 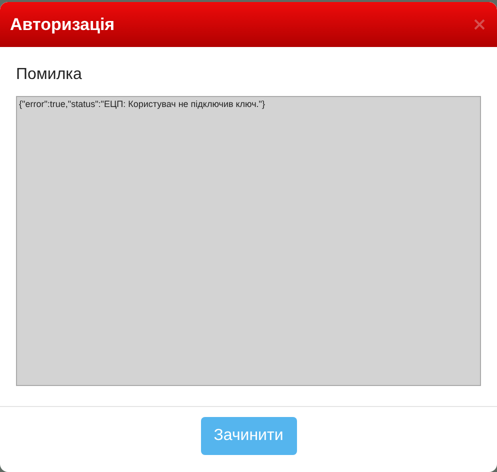 I want to click on close-icon, so click(x=479, y=24).